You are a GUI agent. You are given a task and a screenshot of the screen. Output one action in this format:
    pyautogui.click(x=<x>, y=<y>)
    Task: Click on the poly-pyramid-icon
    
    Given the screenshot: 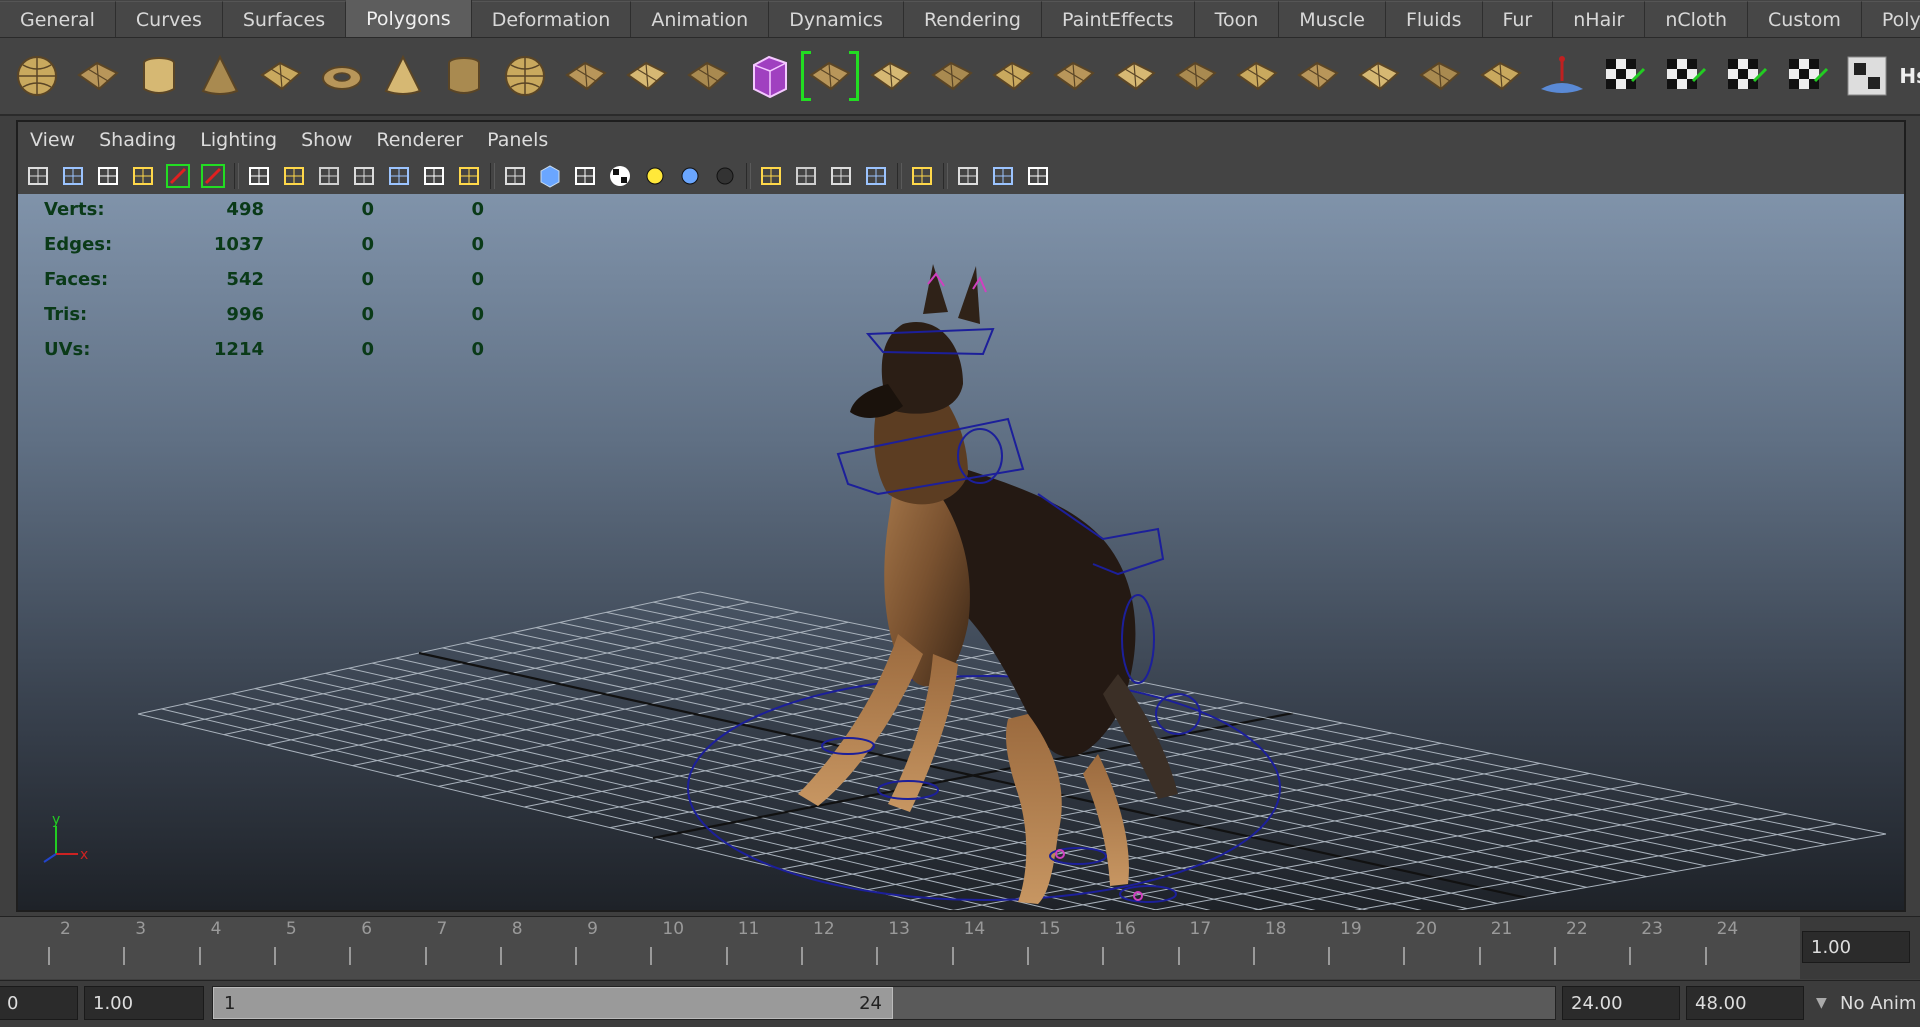 What is the action you would take?
    pyautogui.click(x=403, y=76)
    